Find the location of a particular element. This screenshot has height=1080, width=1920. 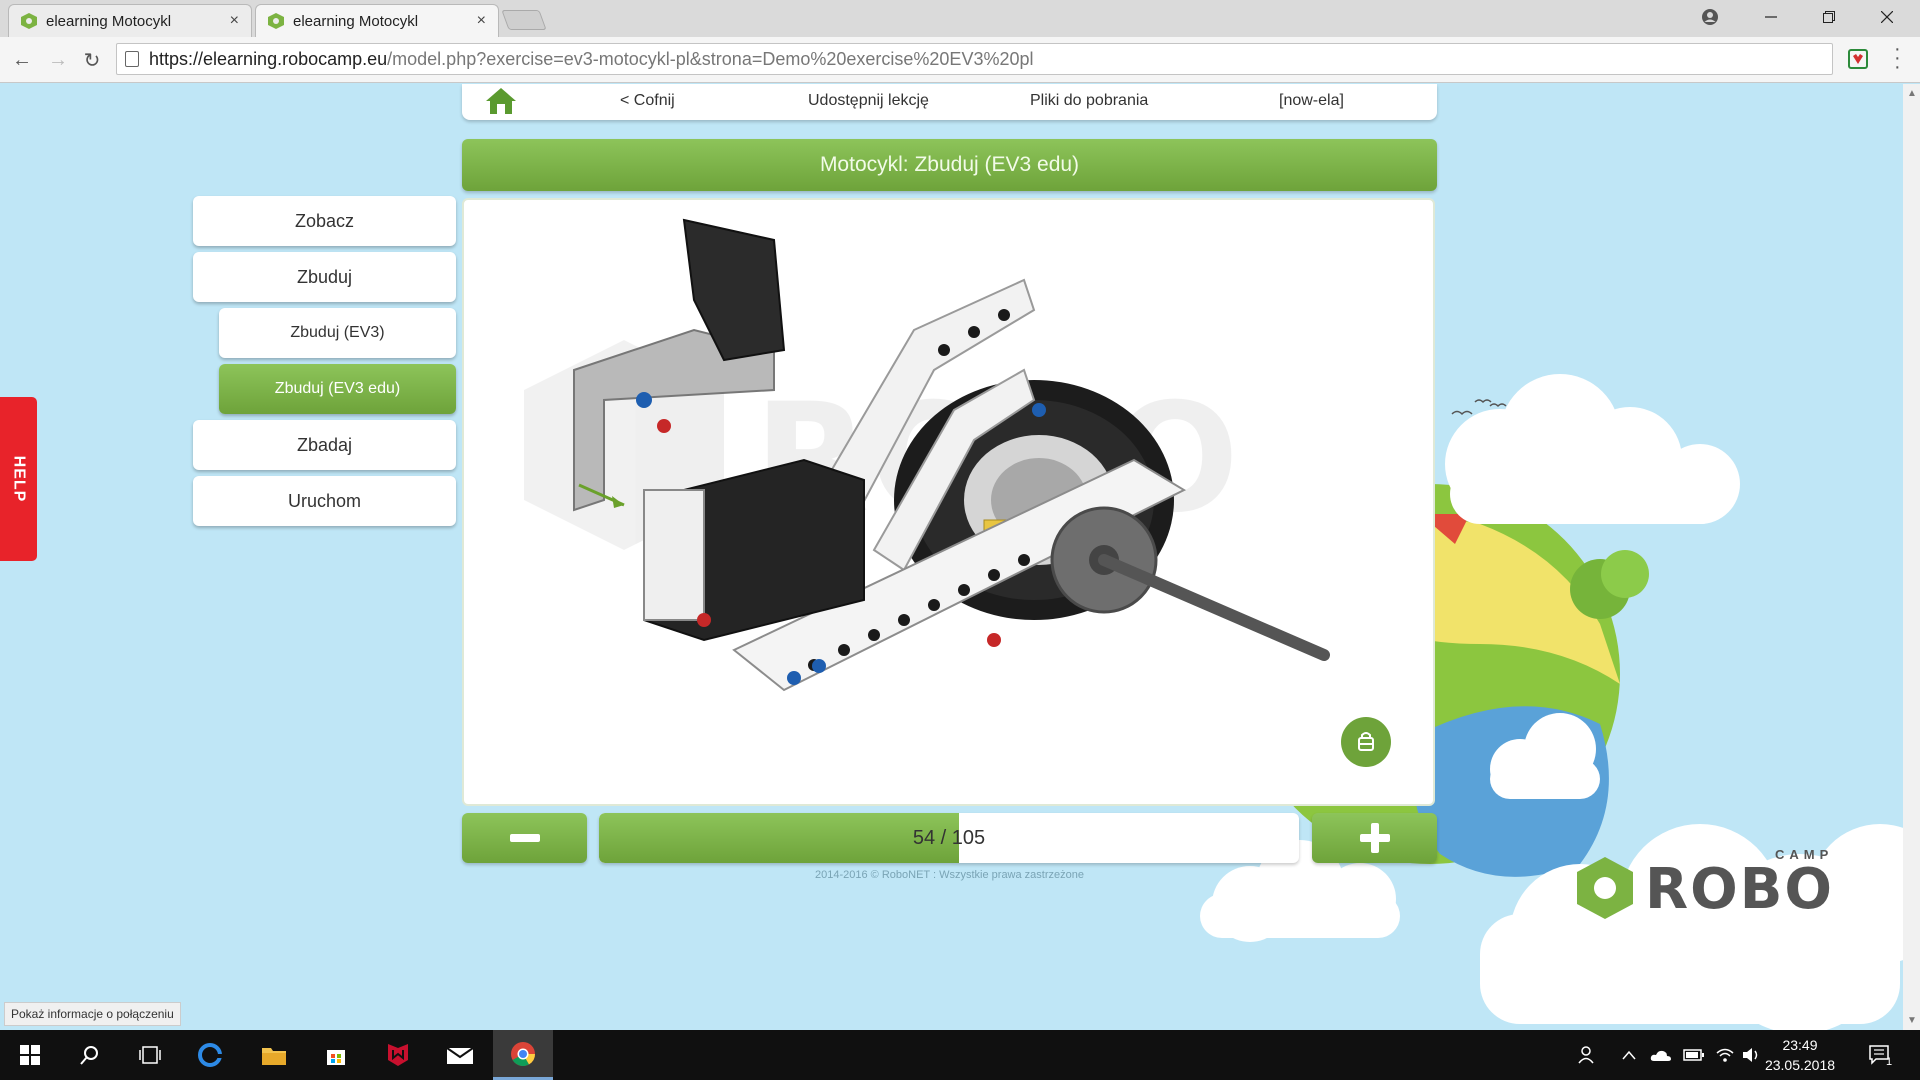

step-progress-bar: 54 / 105 is located at coordinates (949, 838).